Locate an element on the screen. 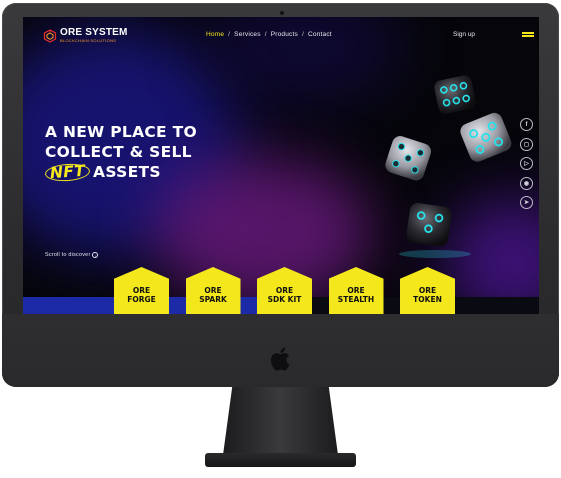  hero-line-3: NFT ASSETS is located at coordinates (120, 172).